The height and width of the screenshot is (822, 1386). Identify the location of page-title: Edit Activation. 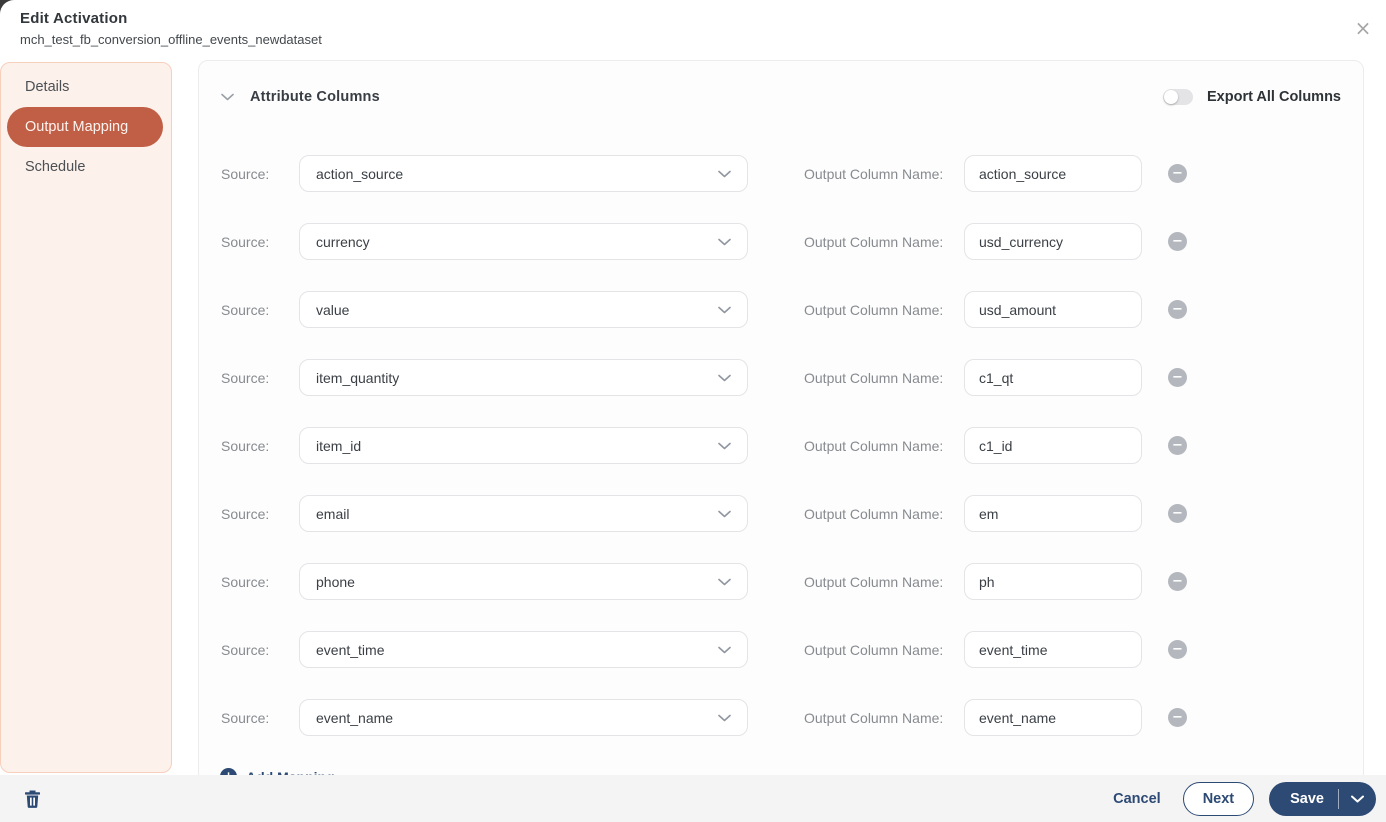
(74, 18).